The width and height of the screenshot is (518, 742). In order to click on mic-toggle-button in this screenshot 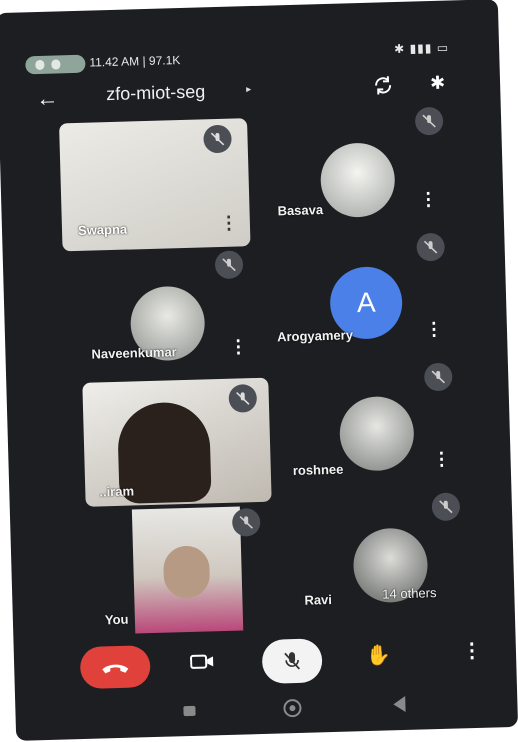, I will do `click(292, 661)`.